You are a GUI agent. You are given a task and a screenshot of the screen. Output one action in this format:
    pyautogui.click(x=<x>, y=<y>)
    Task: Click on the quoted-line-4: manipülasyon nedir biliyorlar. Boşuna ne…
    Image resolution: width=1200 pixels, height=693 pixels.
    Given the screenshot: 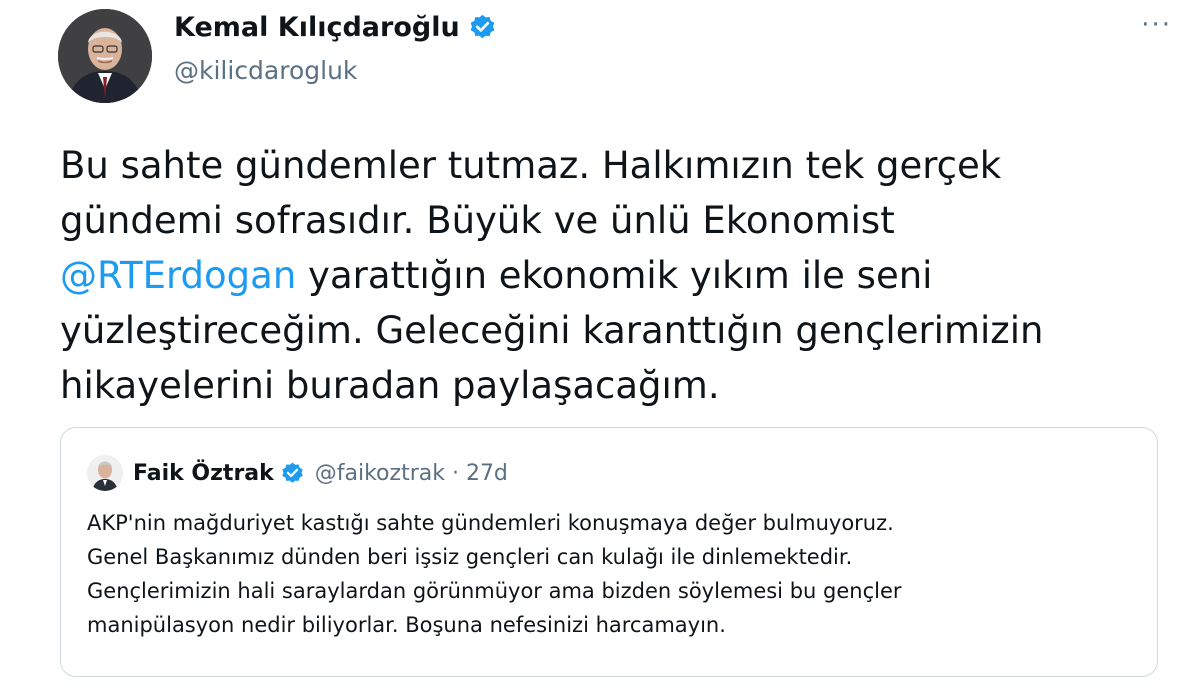 What is the action you would take?
    pyautogui.click(x=406, y=625)
    